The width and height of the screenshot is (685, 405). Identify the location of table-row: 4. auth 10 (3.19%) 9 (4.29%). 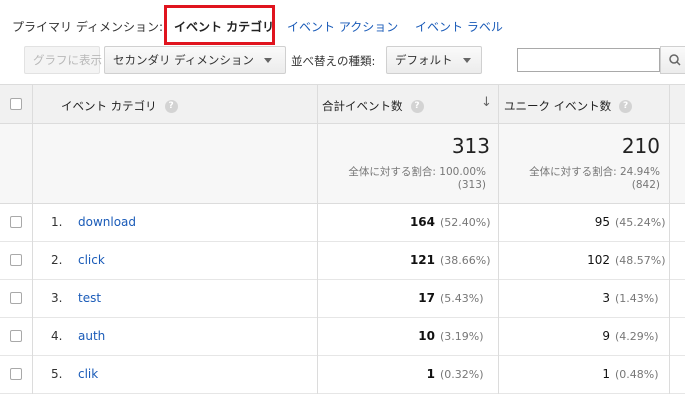
(342, 337).